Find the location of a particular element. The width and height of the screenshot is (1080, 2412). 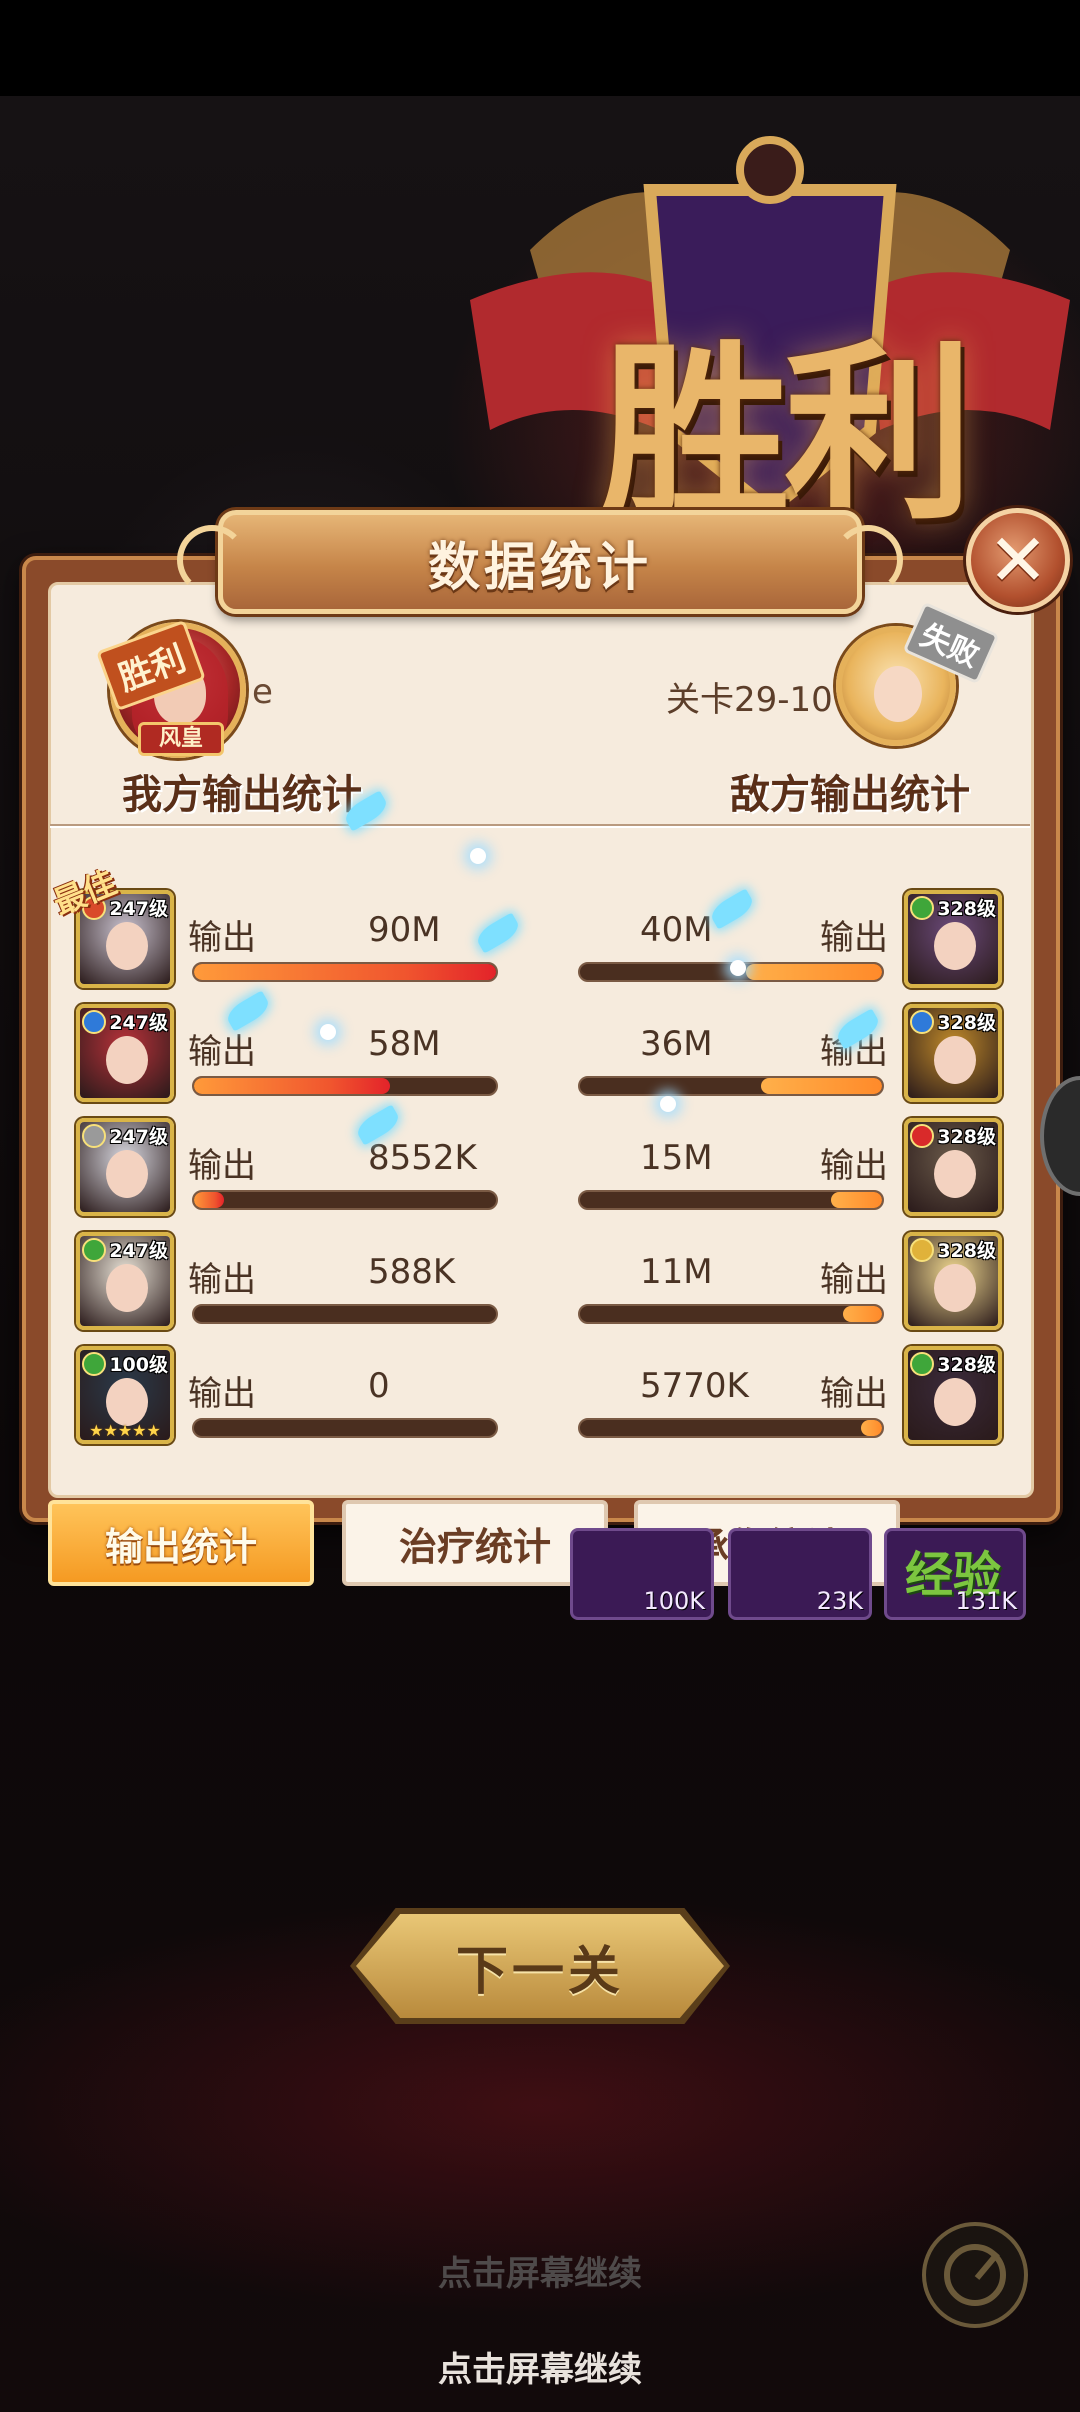

divider is located at coordinates (540, 826).